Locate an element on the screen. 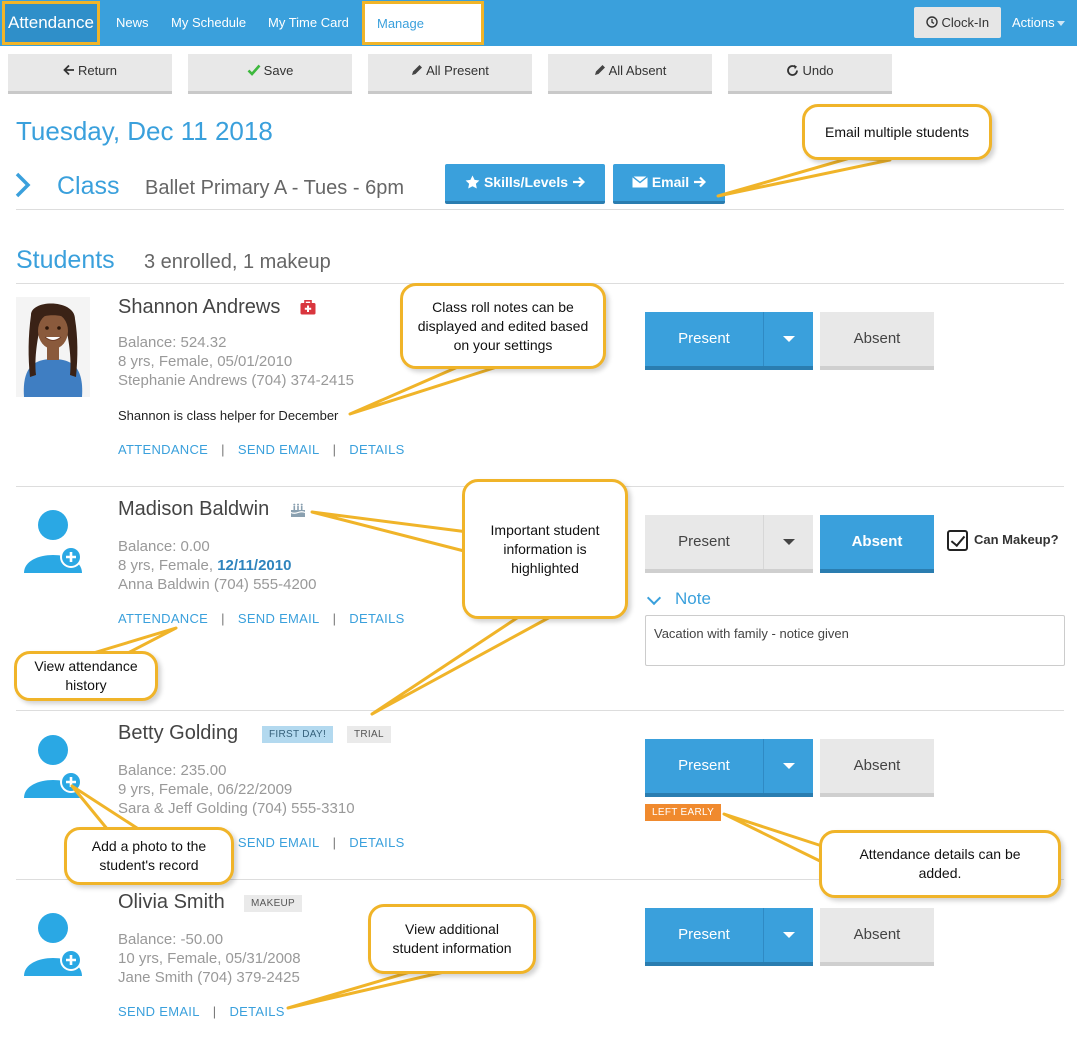 Image resolution: width=1077 pixels, height=1043 pixels. all-absent-button: All Absent is located at coordinates (630, 74).